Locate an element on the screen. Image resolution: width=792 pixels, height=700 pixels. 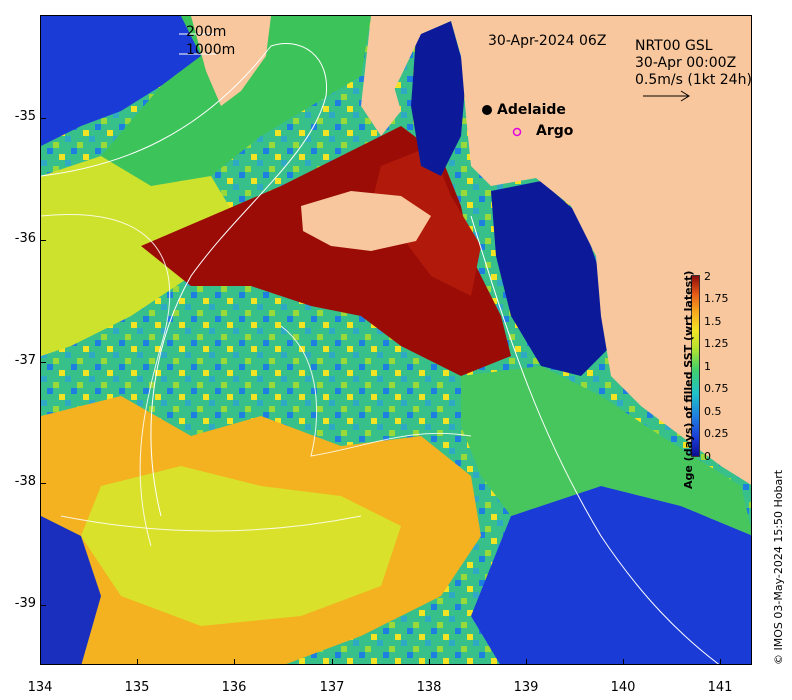
y-tick-label: -36 is located at coordinates (25, 238).